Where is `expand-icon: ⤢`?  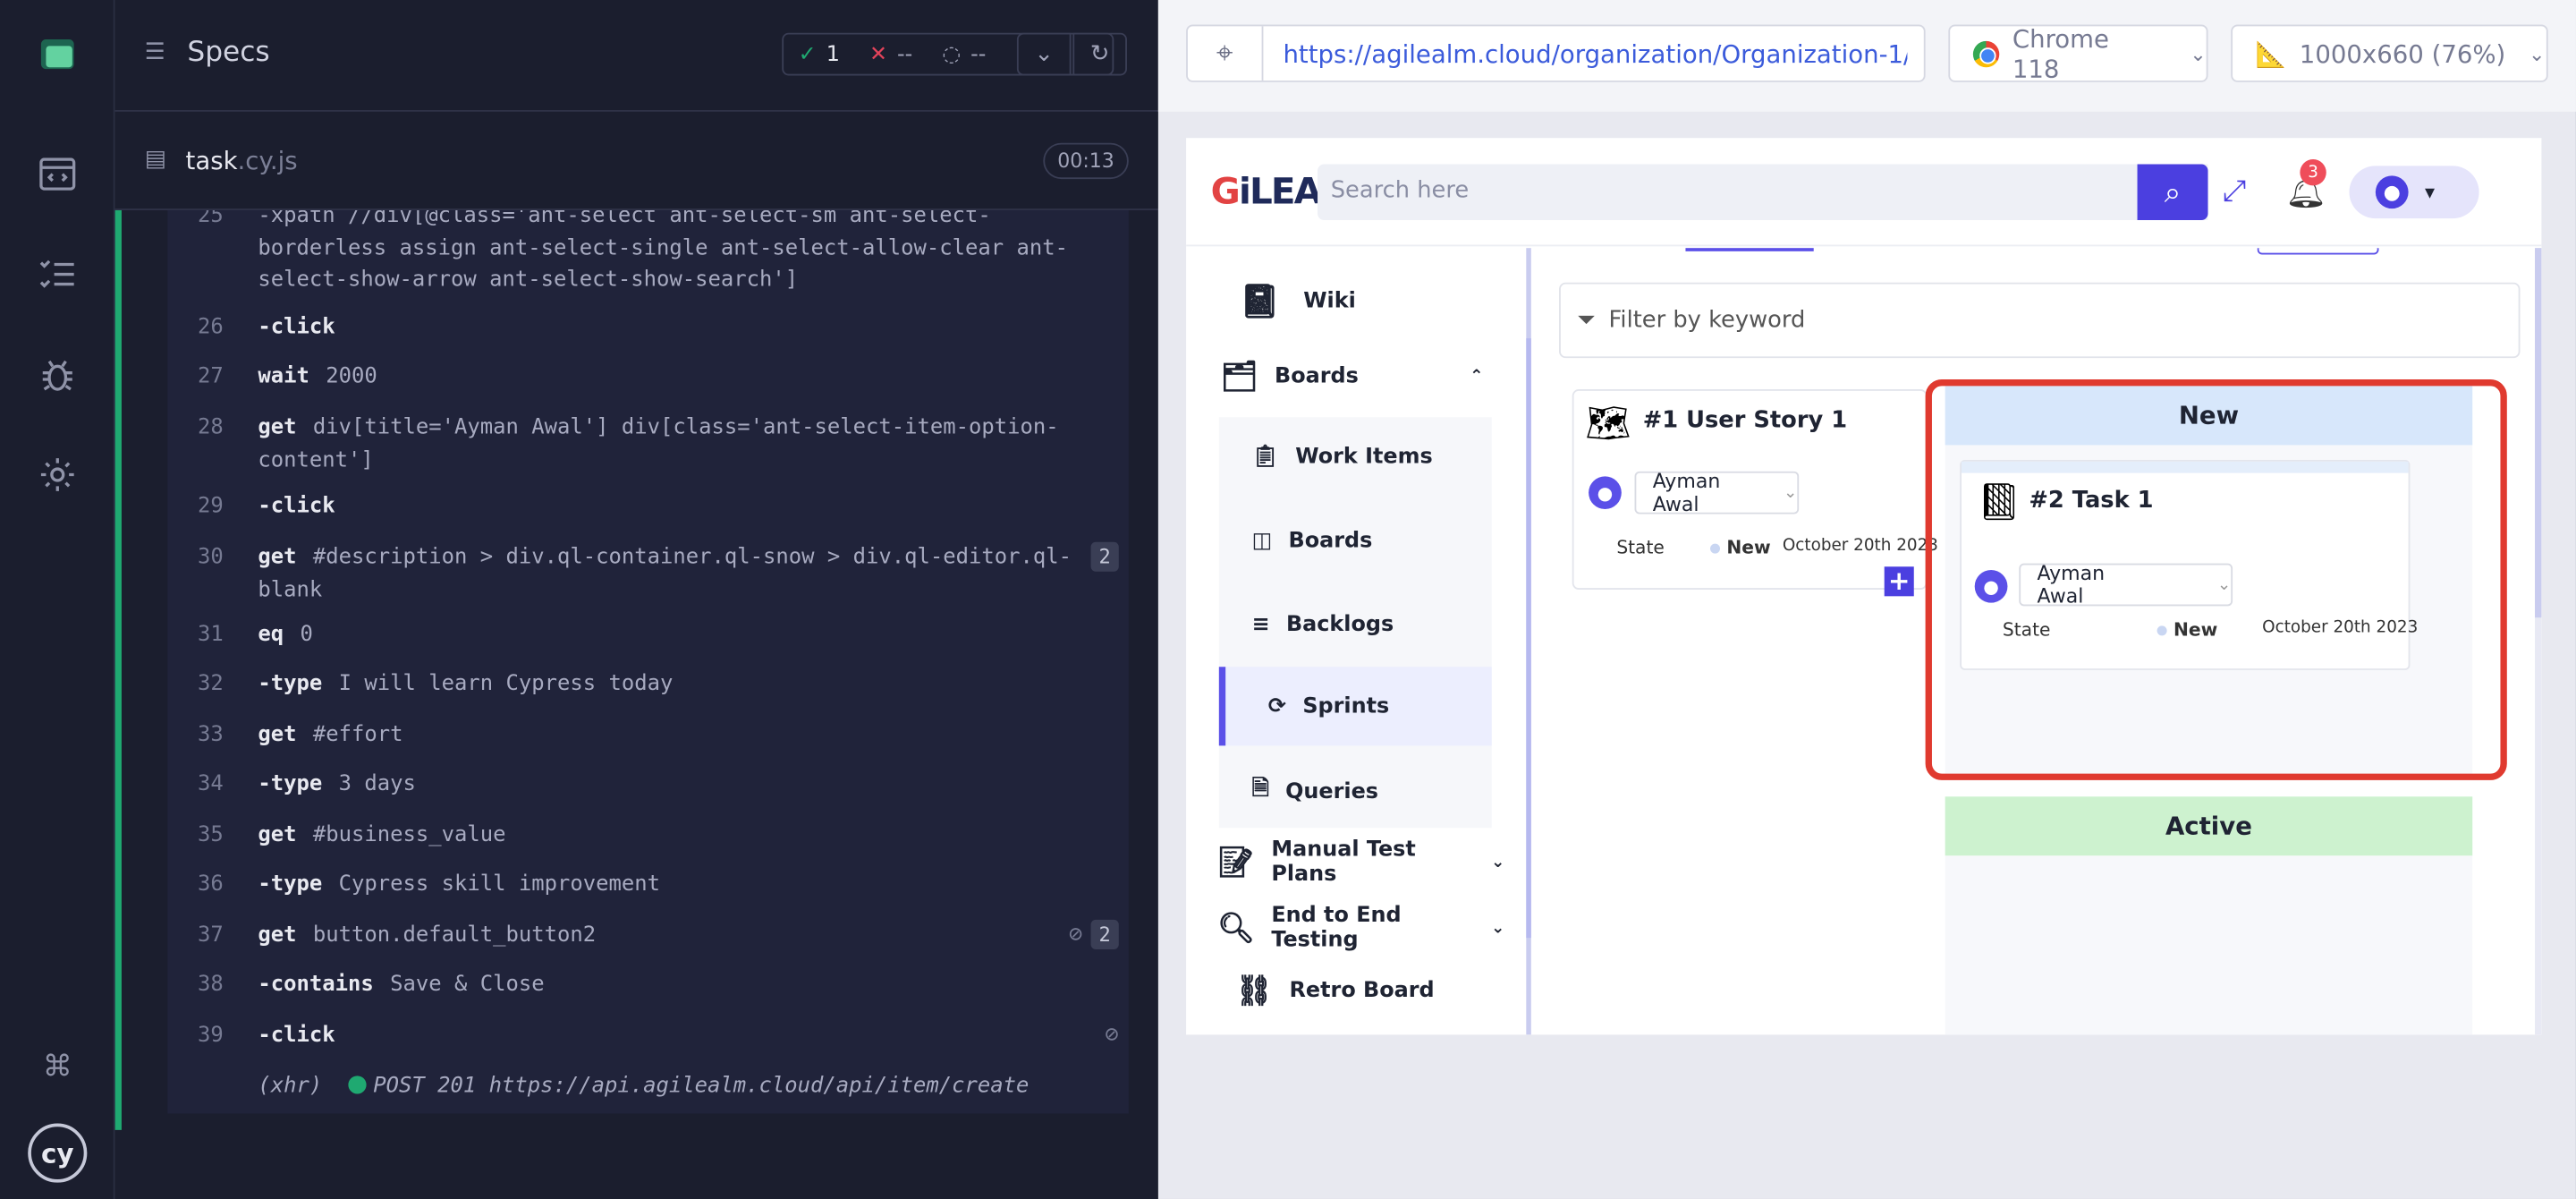
expand-icon: ⤢ is located at coordinates (2234, 191).